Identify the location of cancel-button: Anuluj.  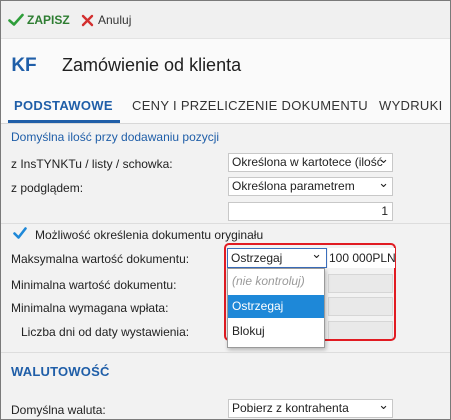
(106, 20).